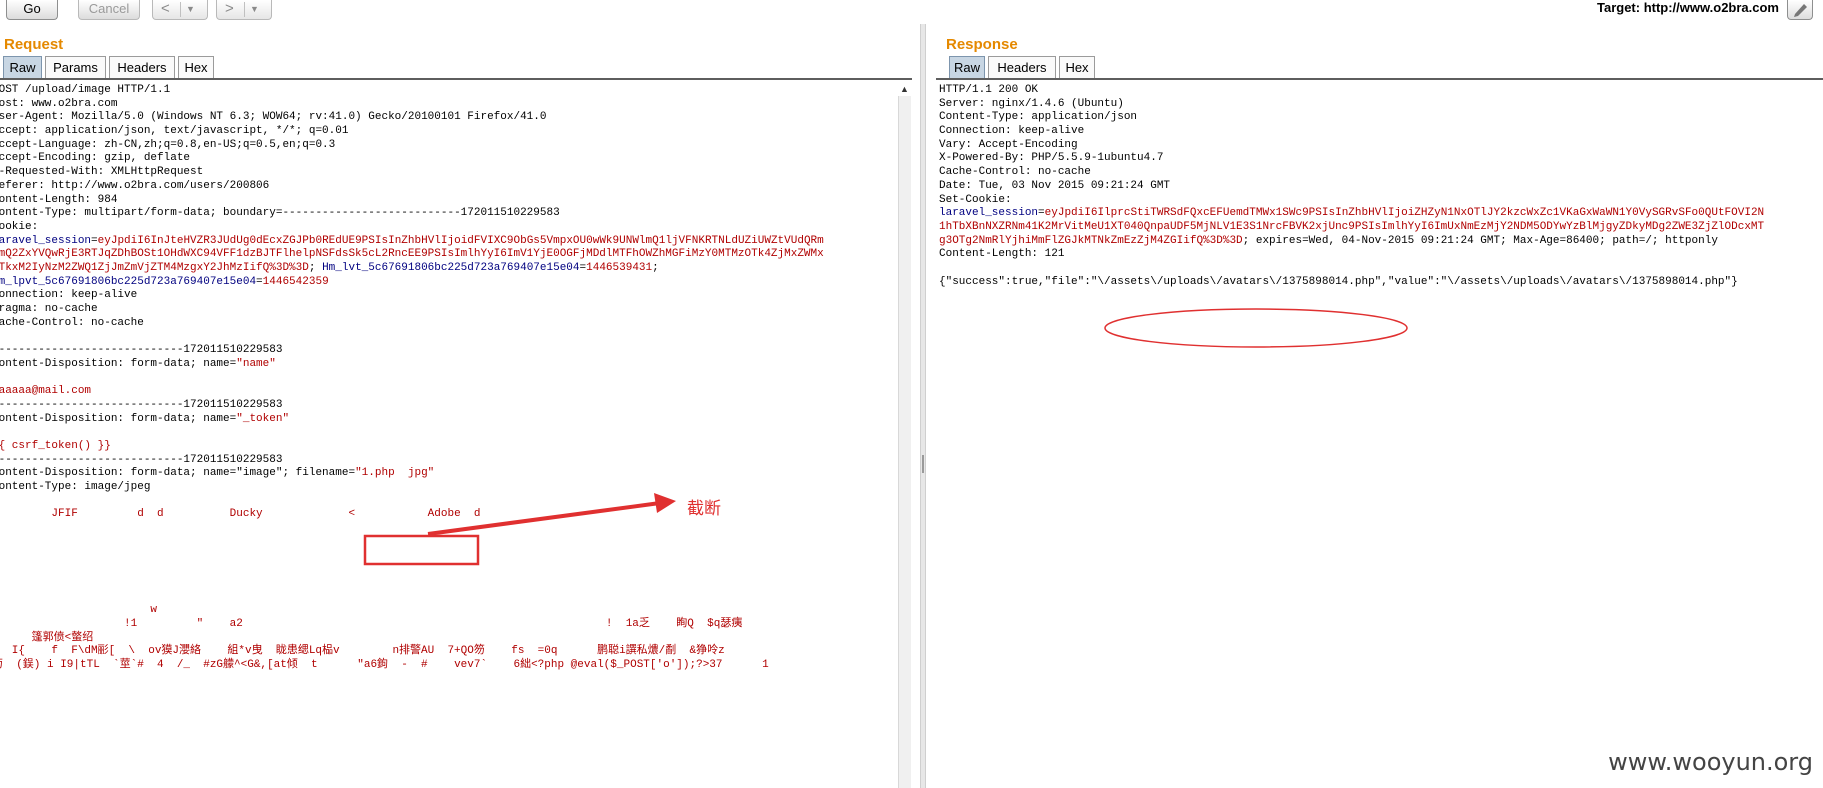 The height and width of the screenshot is (788, 1823). Describe the element at coordinates (55, 445) in the screenshot. I see `param-value: {{ csrf_token() }}` at that location.